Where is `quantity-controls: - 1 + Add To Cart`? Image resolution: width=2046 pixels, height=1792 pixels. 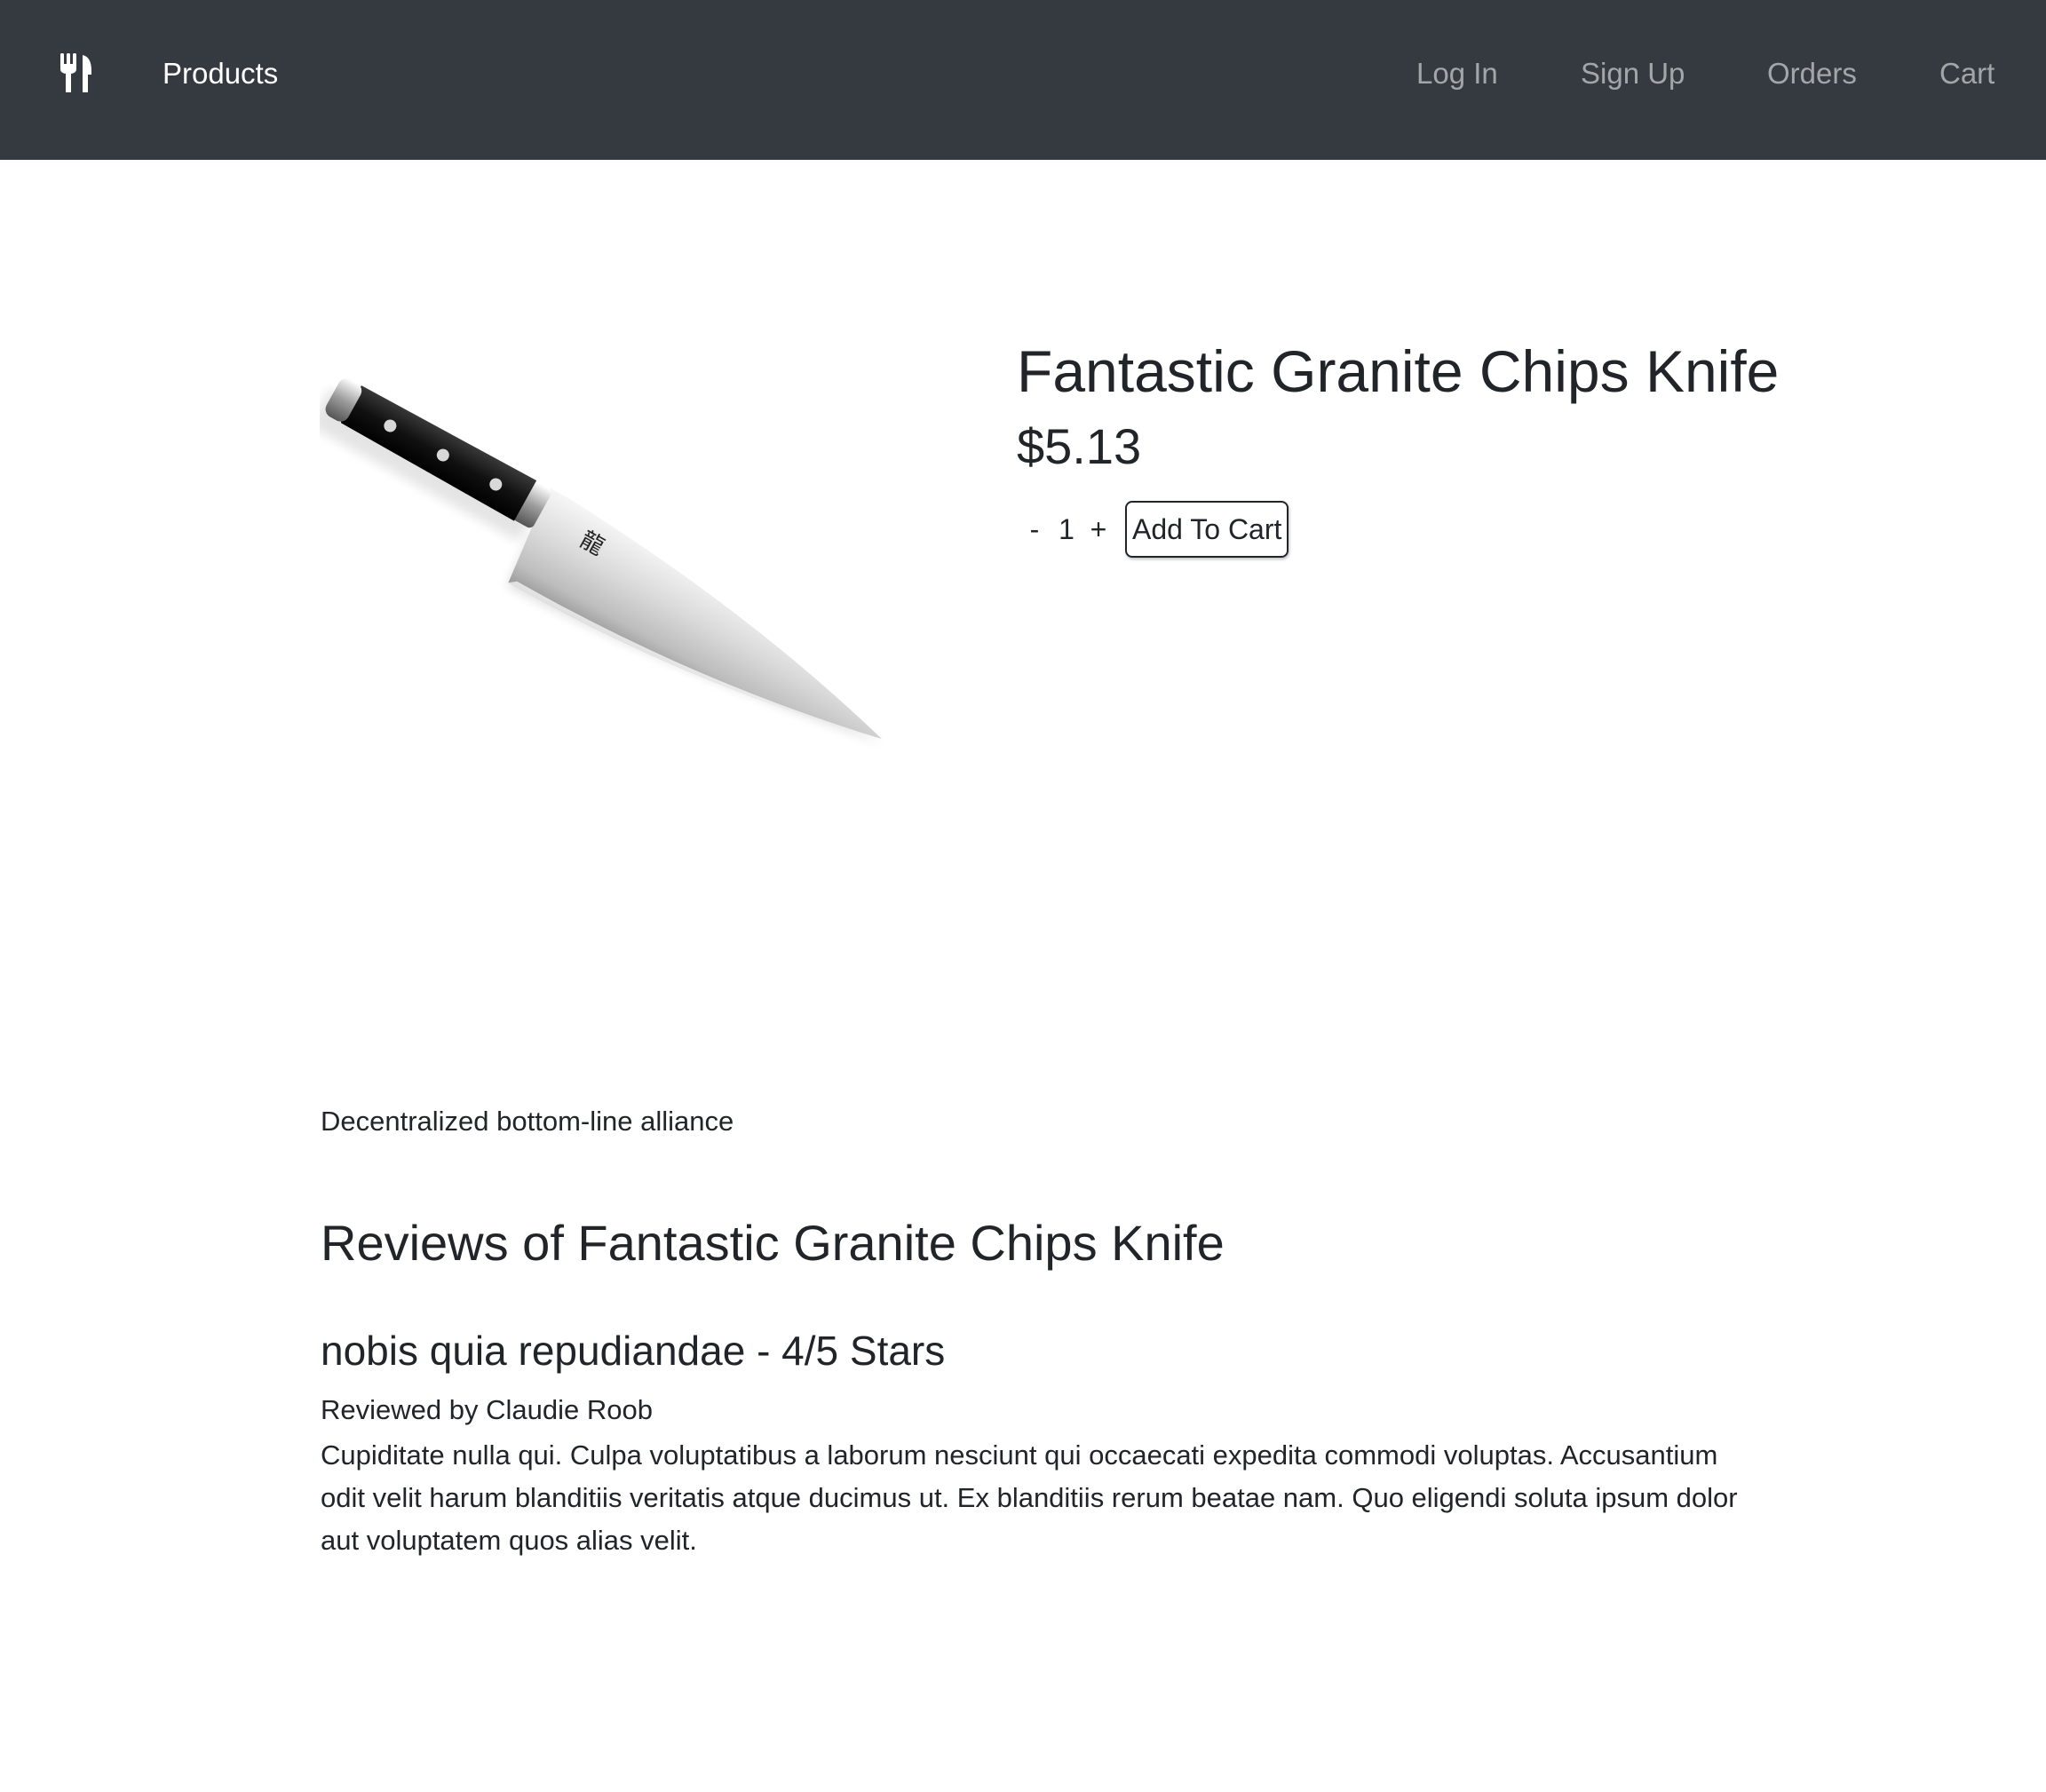 quantity-controls: - 1 + Add To Cart is located at coordinates (1153, 529).